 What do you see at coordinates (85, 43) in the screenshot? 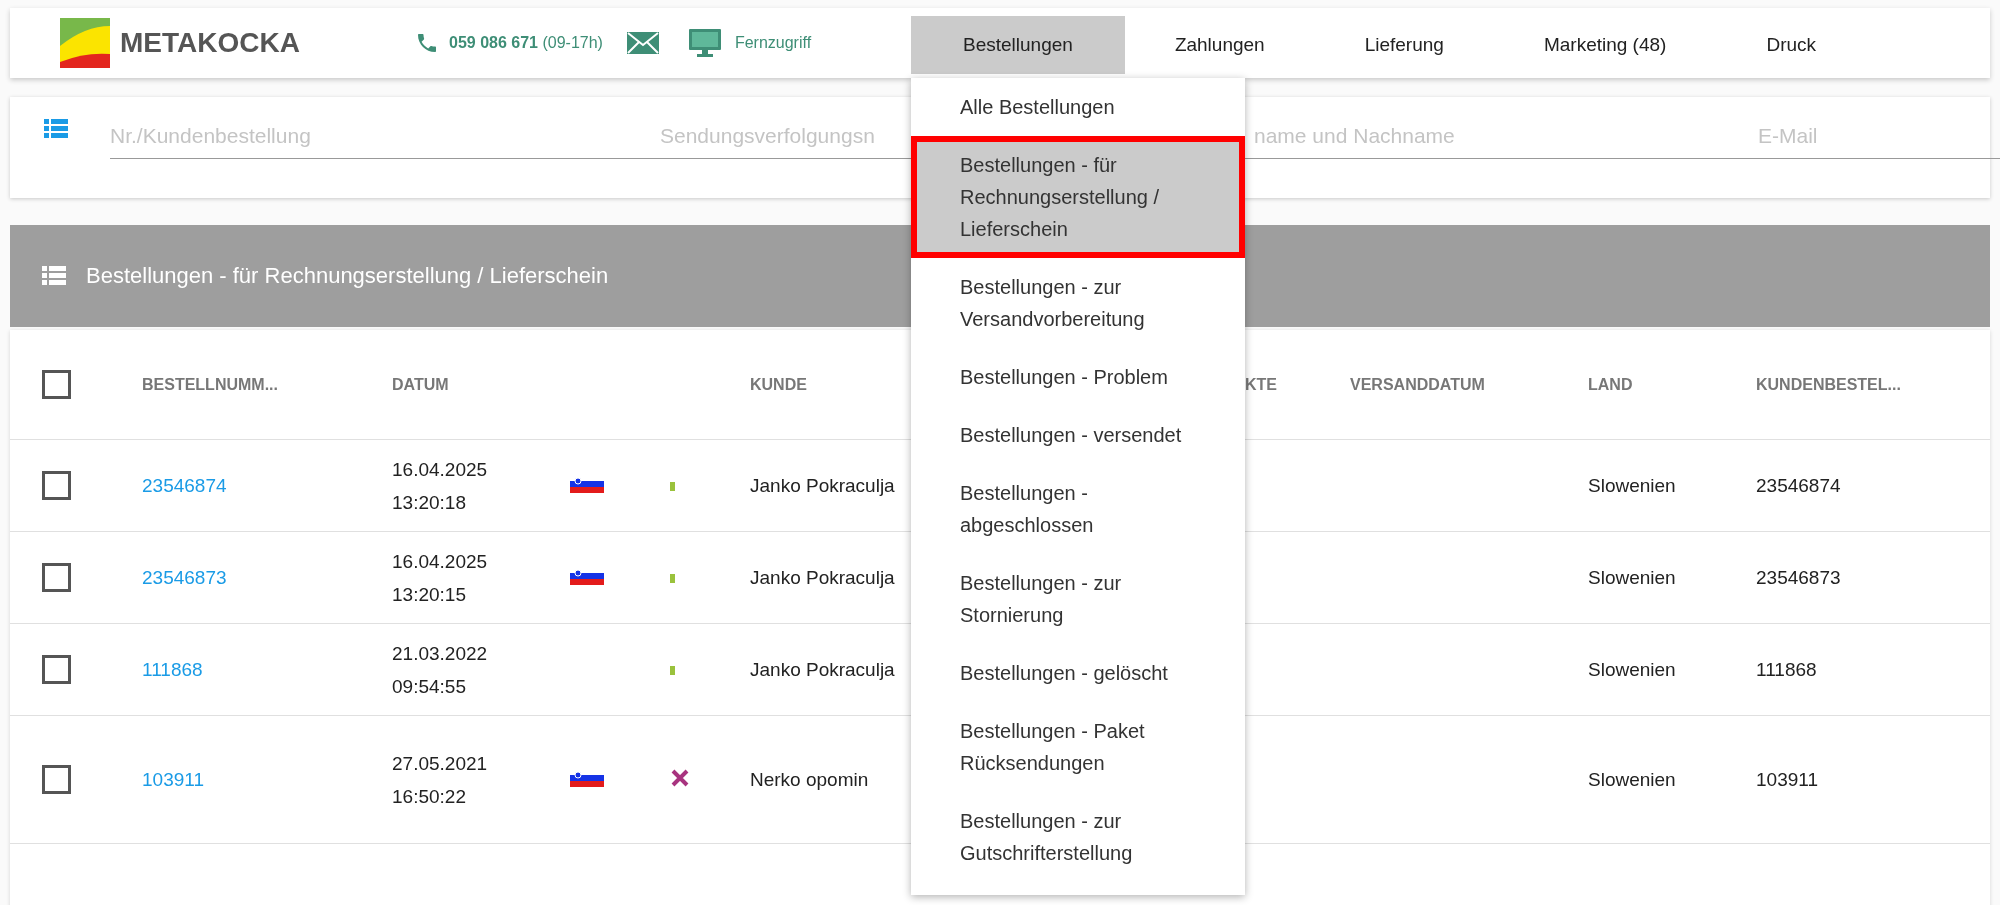
I see `logo-icon` at bounding box center [85, 43].